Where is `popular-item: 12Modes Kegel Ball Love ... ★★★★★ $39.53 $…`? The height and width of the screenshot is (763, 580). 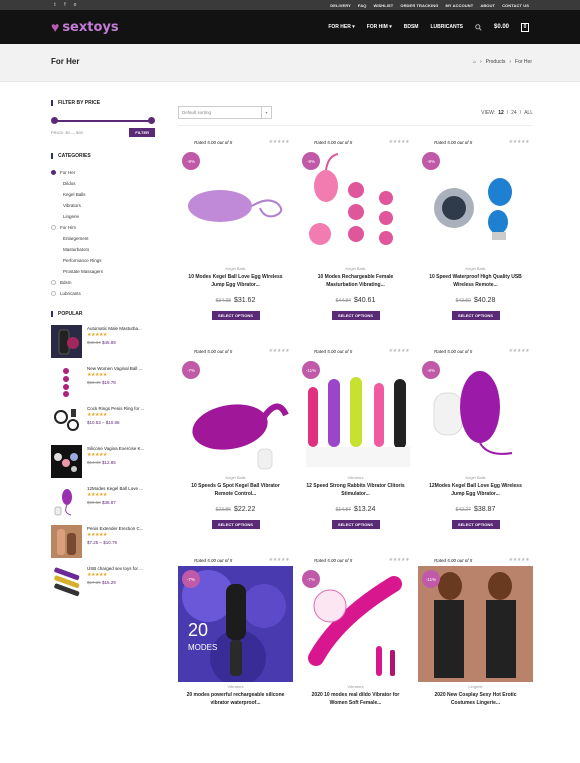 popular-item: 12Modes Kegel Ball Love ... ★★★★★ $39.53 $… is located at coordinates (103, 505).